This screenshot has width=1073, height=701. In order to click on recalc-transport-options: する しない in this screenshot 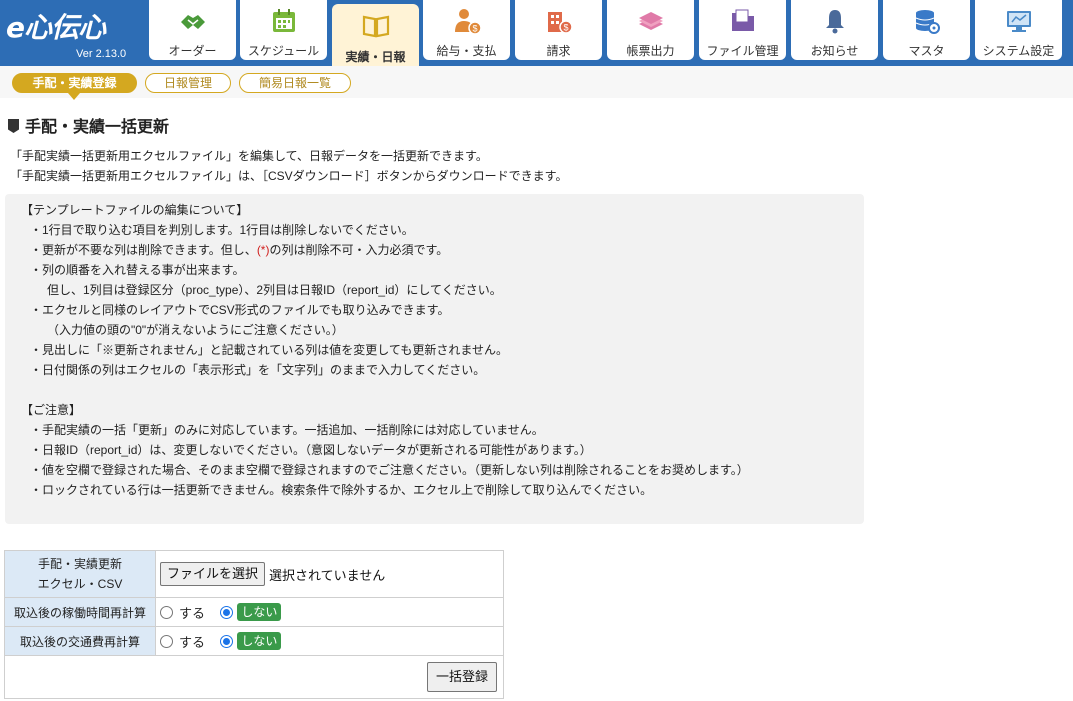, I will do `click(329, 641)`.